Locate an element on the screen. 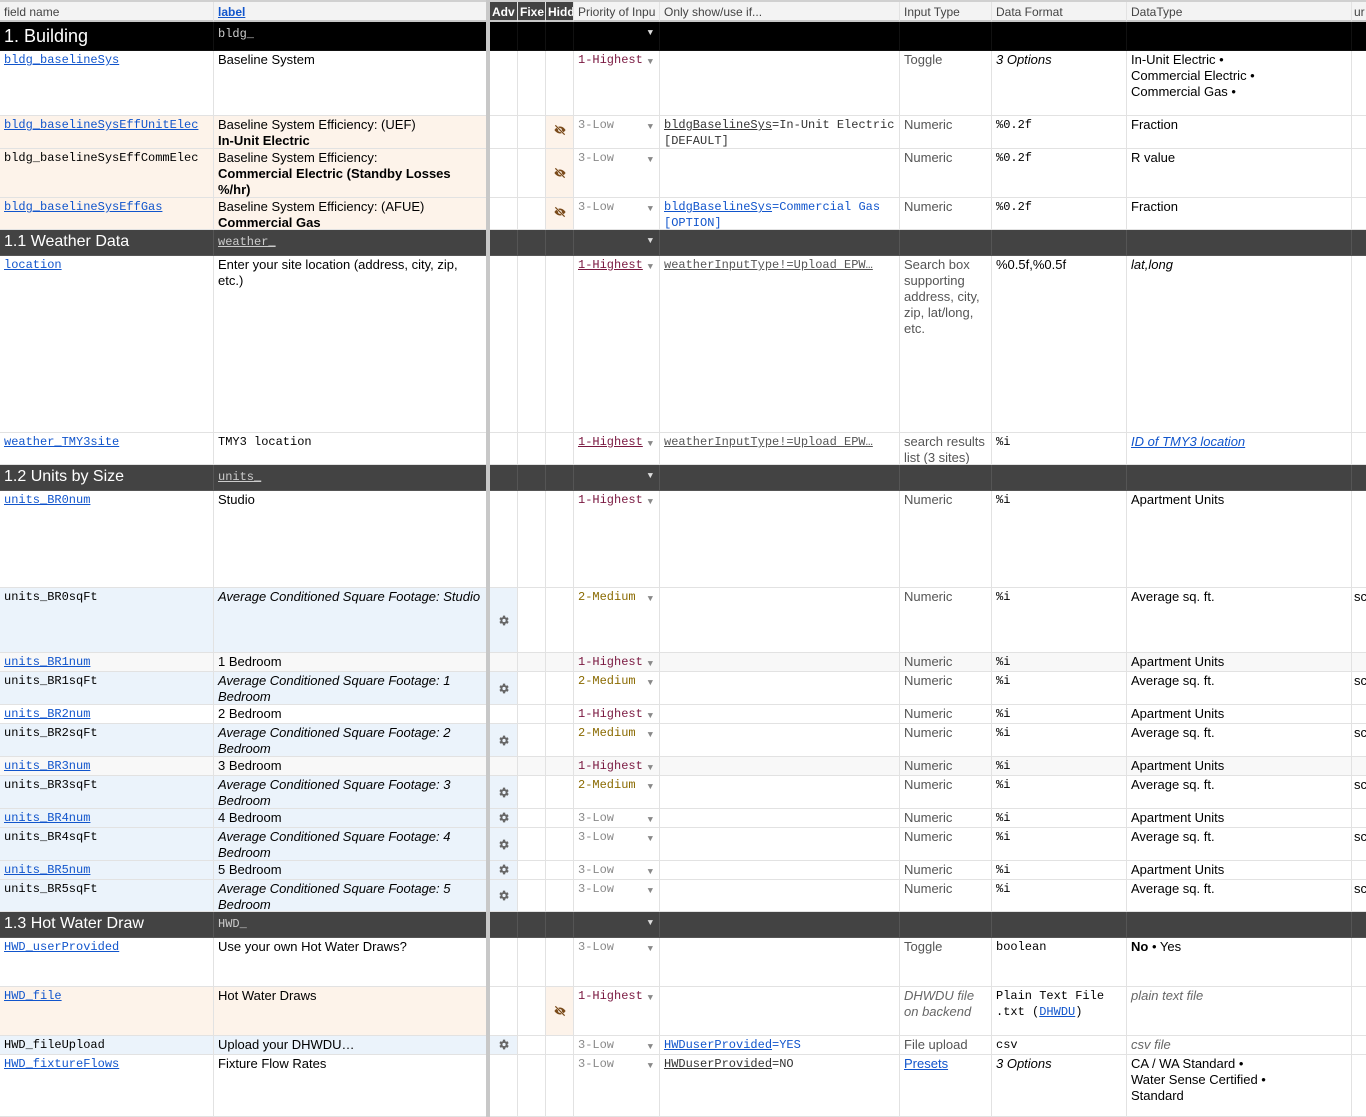 The image size is (1366, 1117). col-header-data-type: DataType is located at coordinates (1239, 12).